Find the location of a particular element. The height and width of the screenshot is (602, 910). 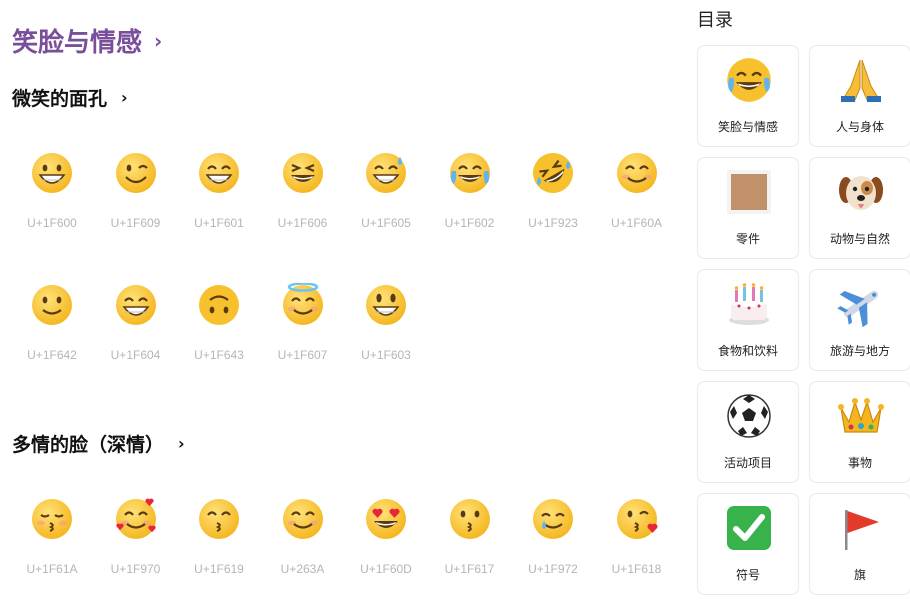

emoji-cell: U+1F972 is located at coordinates (553, 539).